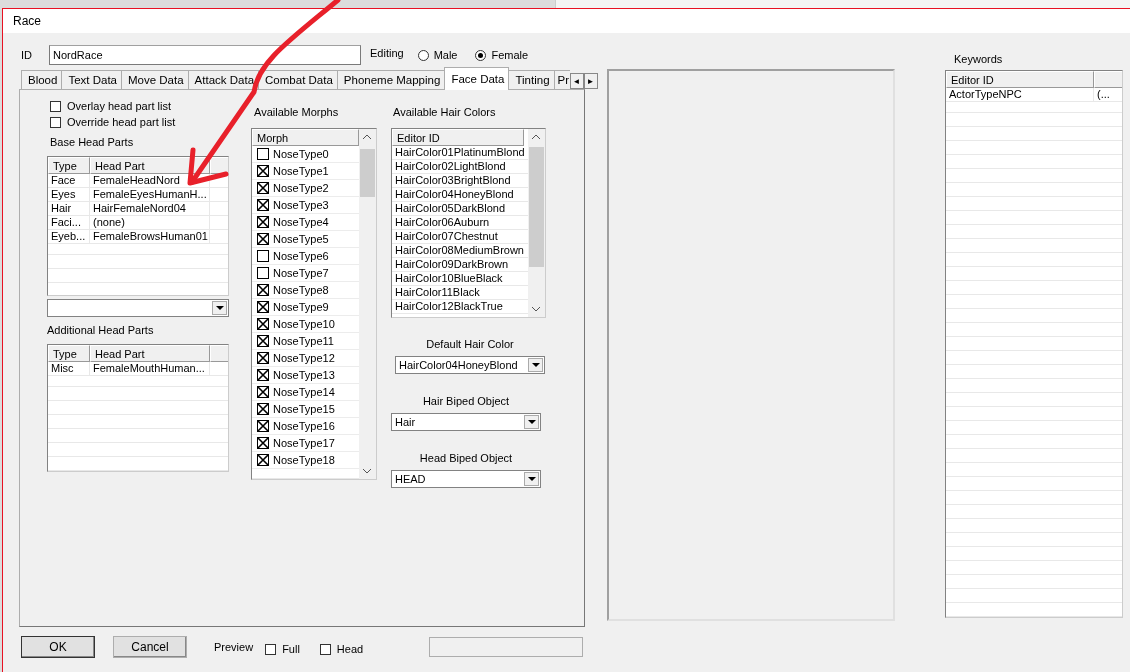 This screenshot has height=672, width=1130. I want to click on morph-label: NoseType2, so click(301, 188).